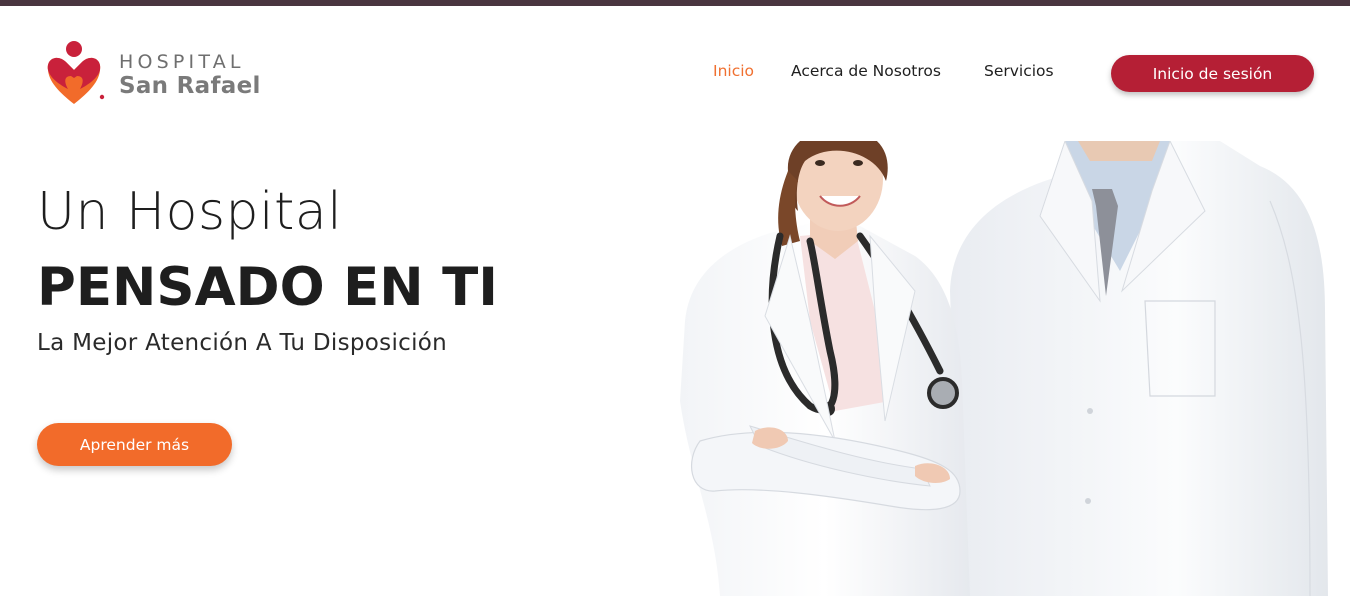 The height and width of the screenshot is (596, 1350). Describe the element at coordinates (733, 71) in the screenshot. I see `nav-link-inicio: Inicio` at that location.